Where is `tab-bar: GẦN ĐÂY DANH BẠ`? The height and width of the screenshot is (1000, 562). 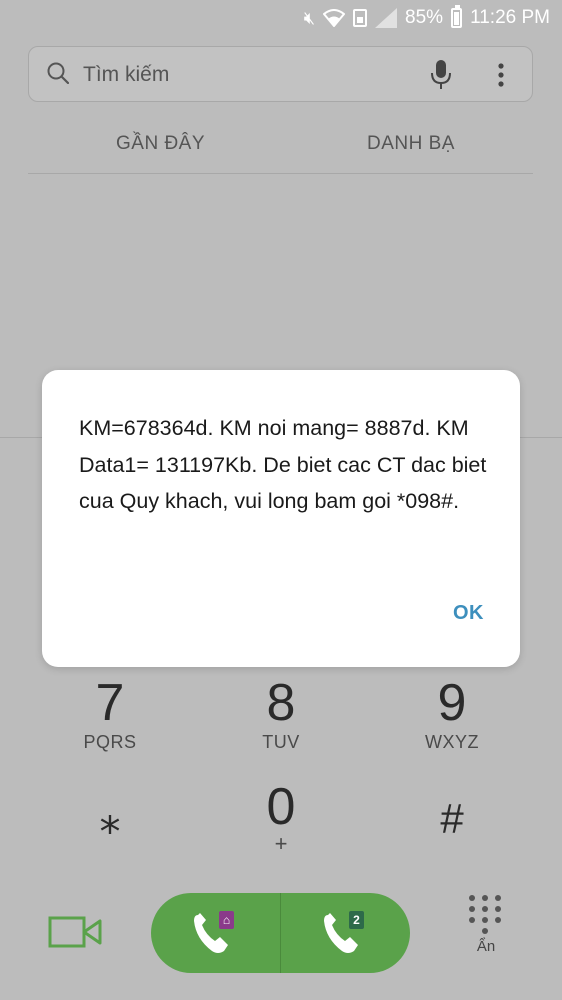
tab-bar: GẦN ĐÂY DANH BẠ is located at coordinates (280, 144).